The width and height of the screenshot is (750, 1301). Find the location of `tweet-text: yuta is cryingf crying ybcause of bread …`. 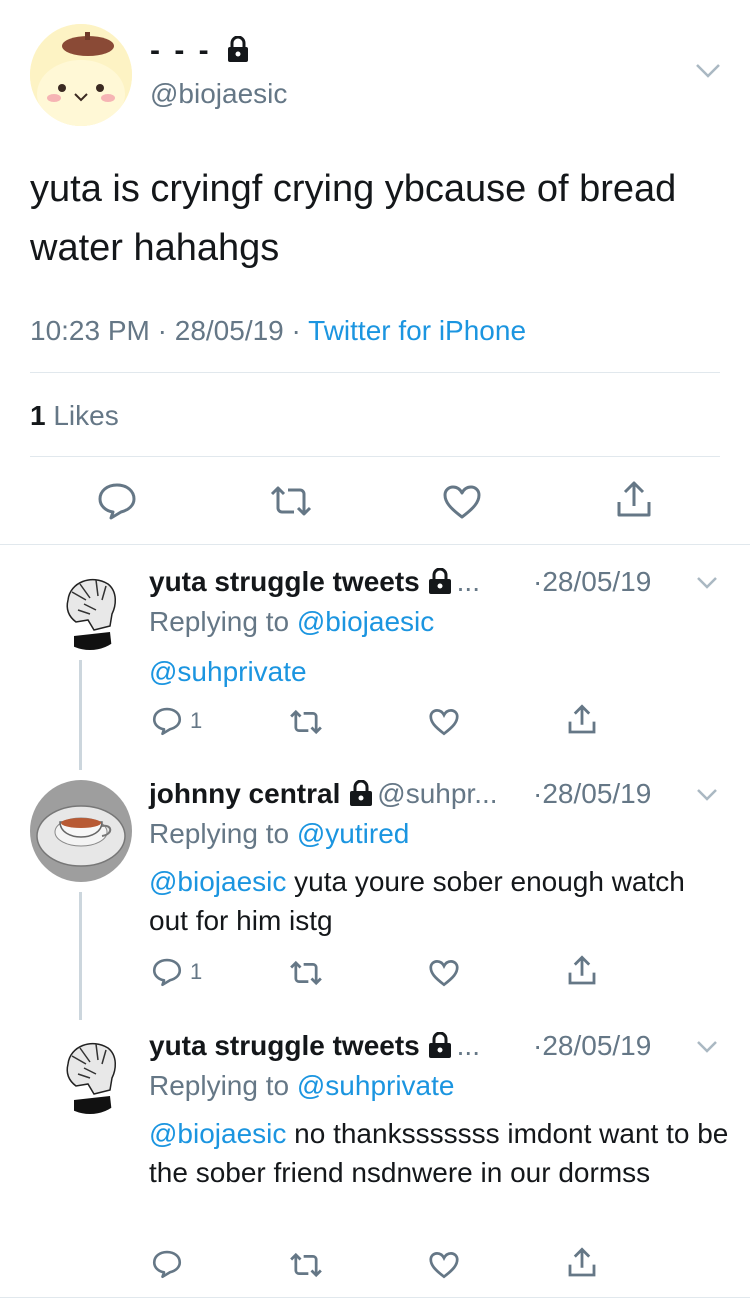

tweet-text: yuta is cryingf crying ybcause of bread … is located at coordinates (353, 218).